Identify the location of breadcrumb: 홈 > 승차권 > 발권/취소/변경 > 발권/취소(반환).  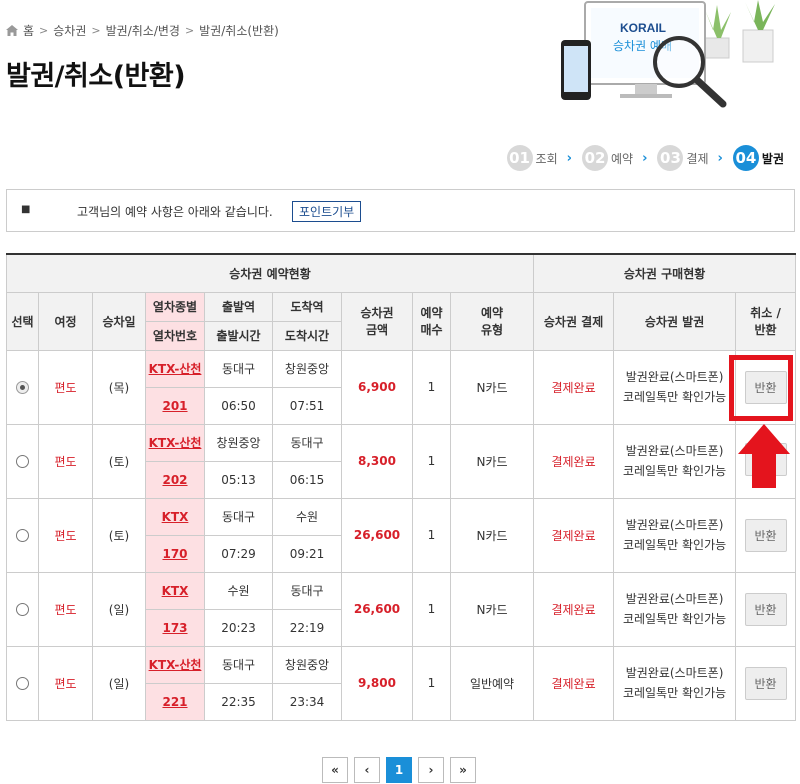
(142, 30).